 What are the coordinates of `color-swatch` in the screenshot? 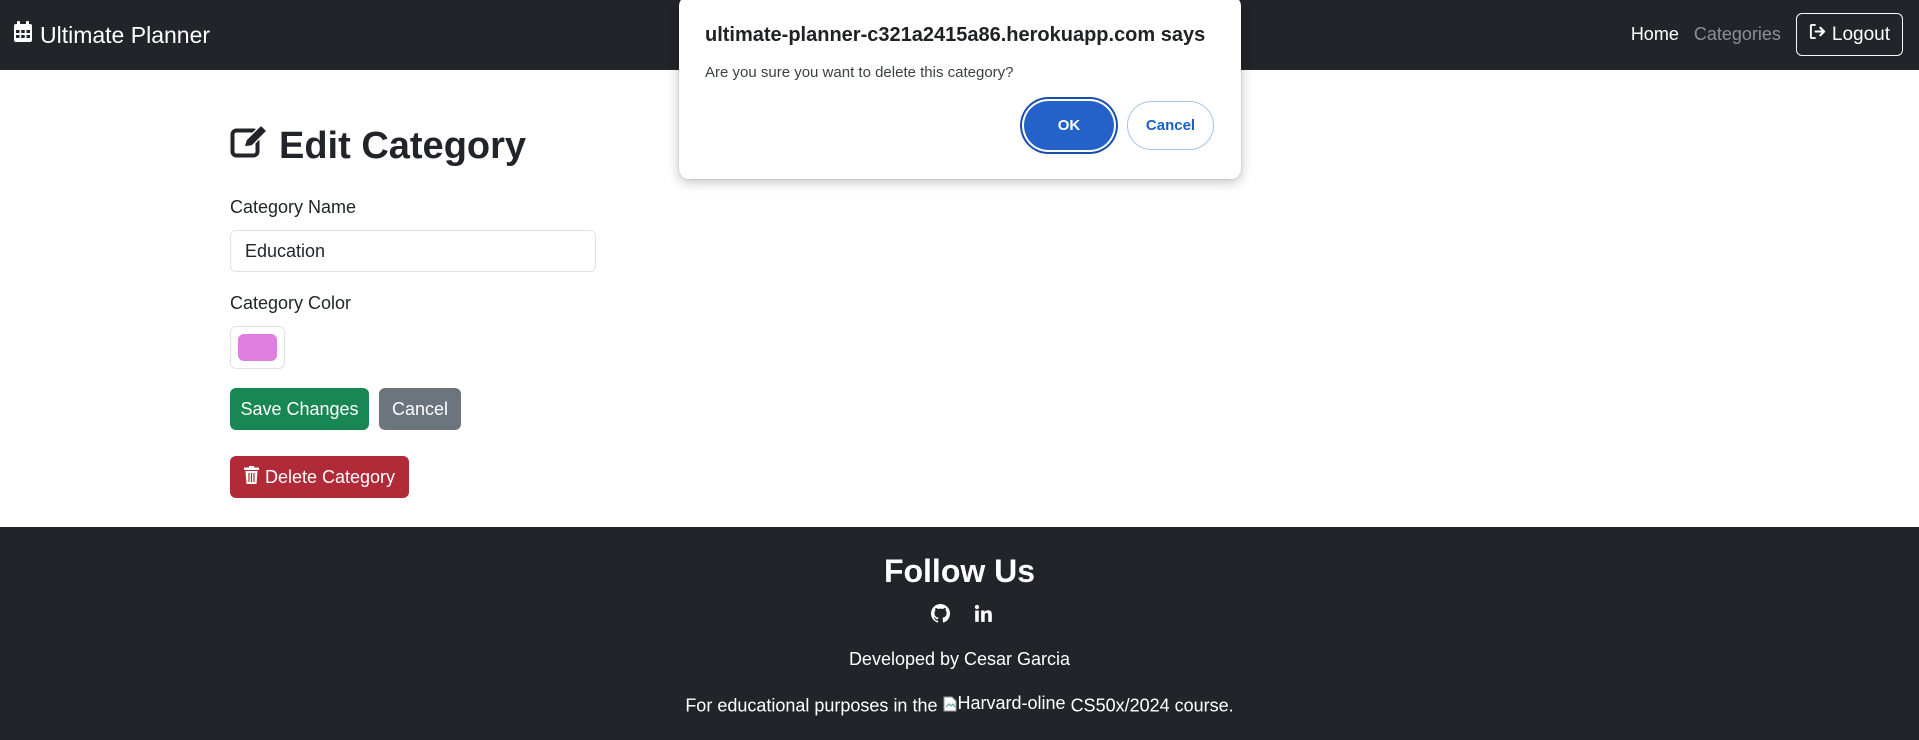 It's located at (257, 347).